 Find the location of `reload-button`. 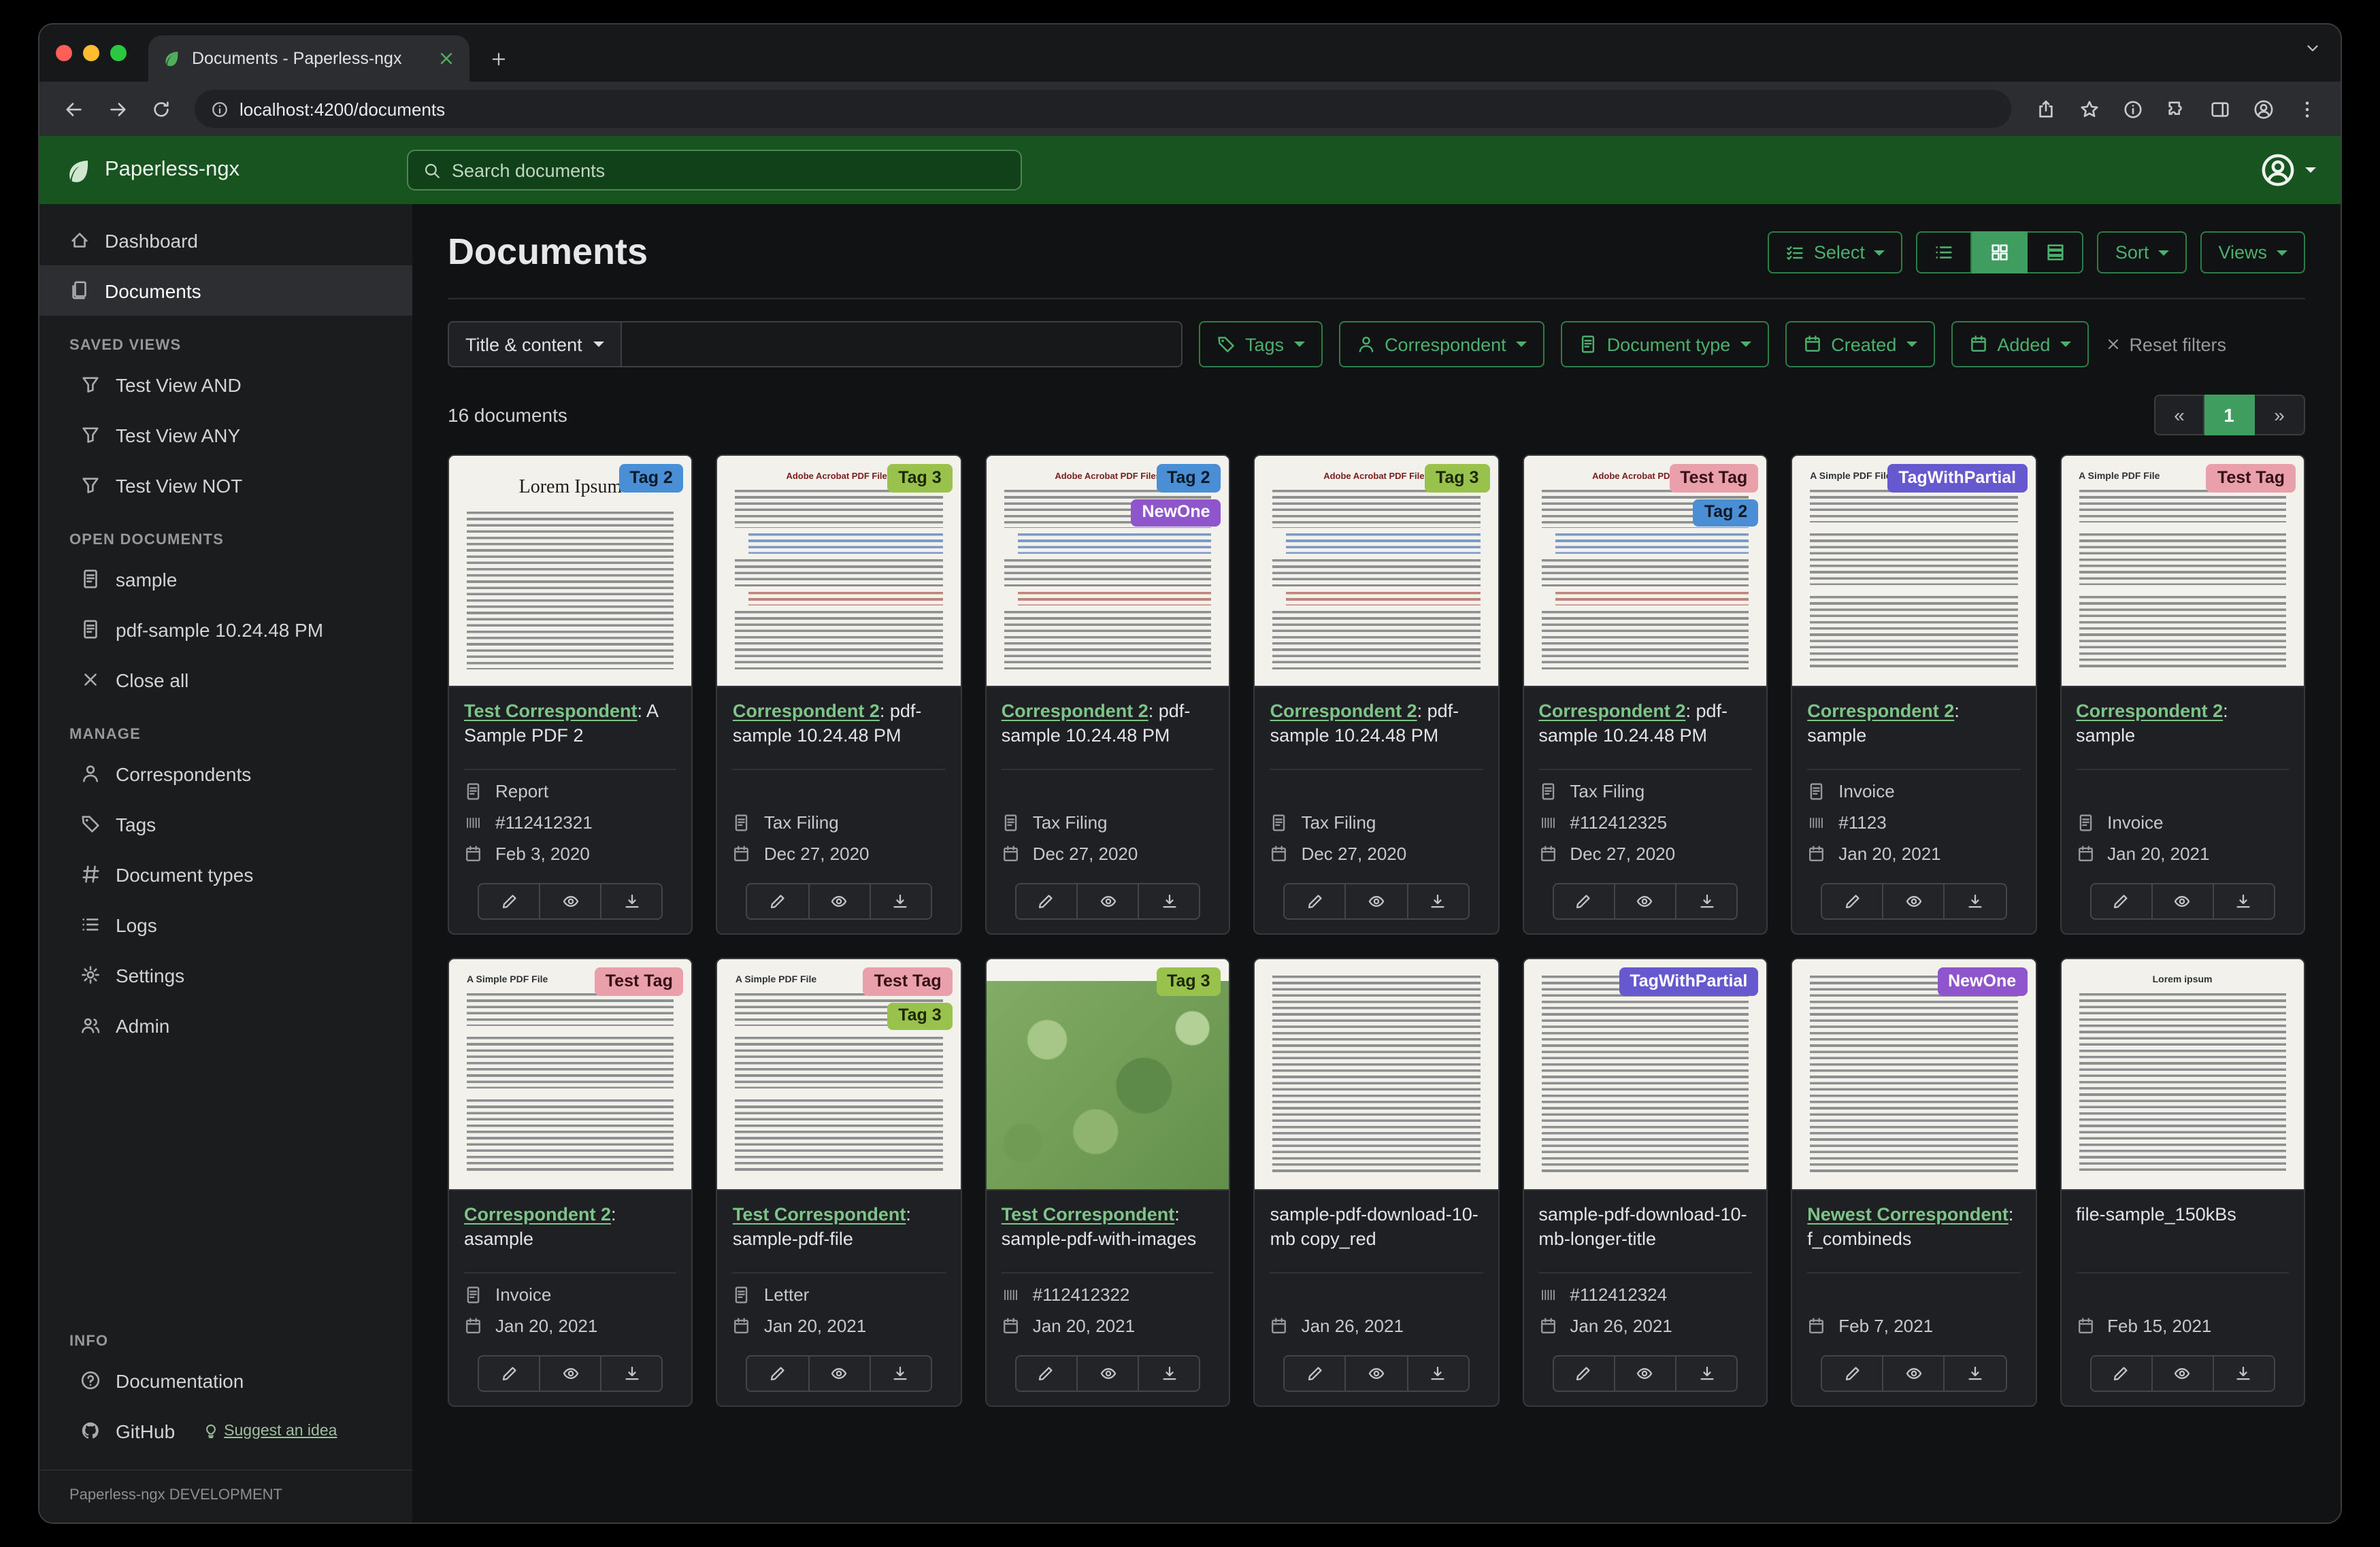

reload-button is located at coordinates (160, 108).